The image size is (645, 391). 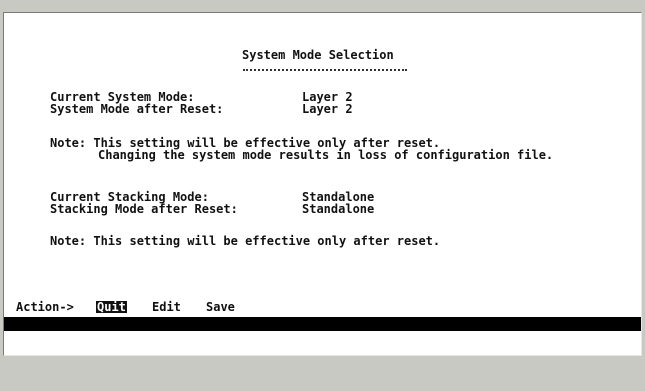 I want to click on save-menu-item: Save, so click(x=220, y=307).